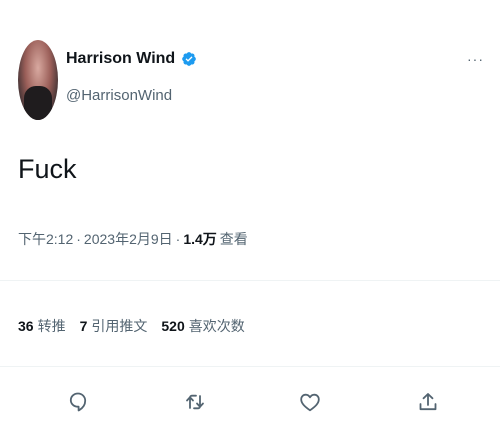 This screenshot has height=440, width=500. I want to click on retweet-icon, so click(195, 402).